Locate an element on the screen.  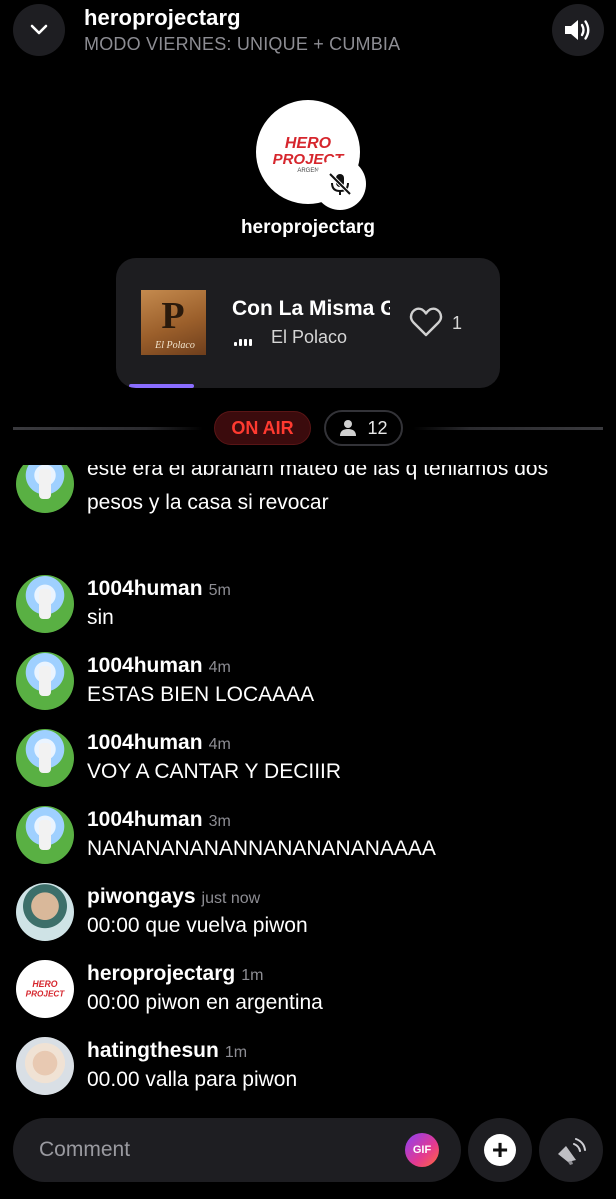
room-subtitle: MODO VIERNES: UNIQUE + CUMBIA is located at coordinates (242, 44).